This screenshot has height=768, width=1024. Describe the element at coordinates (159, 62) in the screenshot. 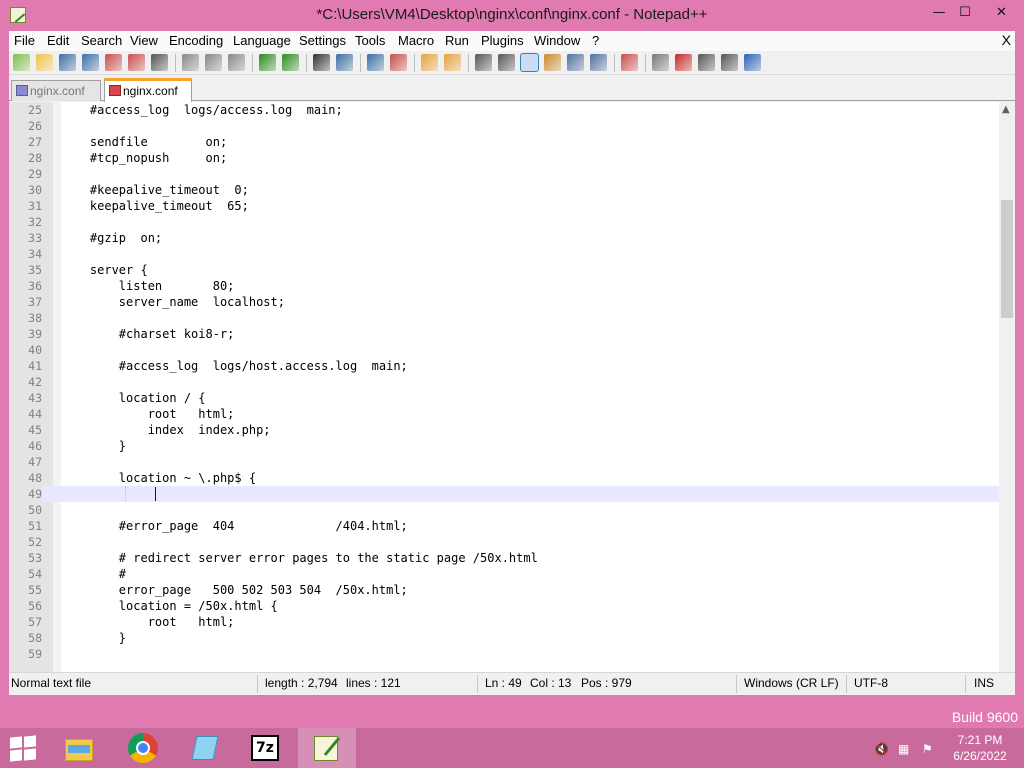

I see `print-icon` at that location.